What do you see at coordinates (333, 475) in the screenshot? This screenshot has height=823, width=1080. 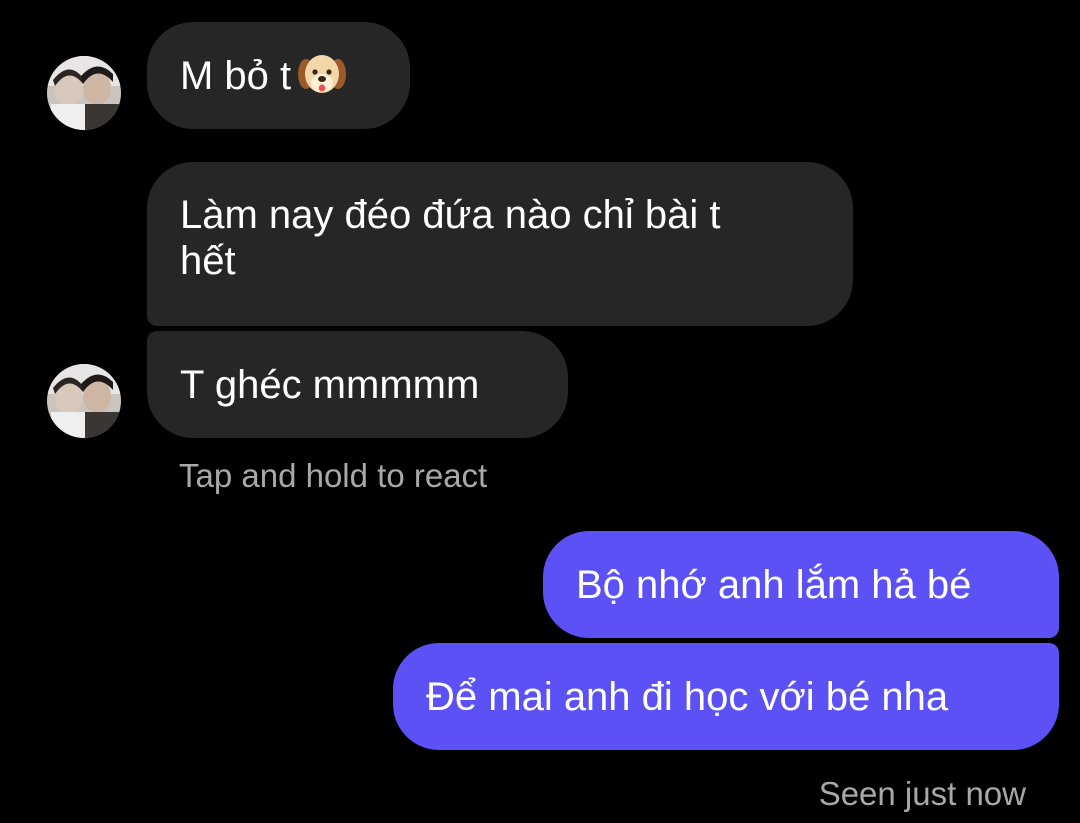 I see `react-hint: Tap and hold to react` at bounding box center [333, 475].